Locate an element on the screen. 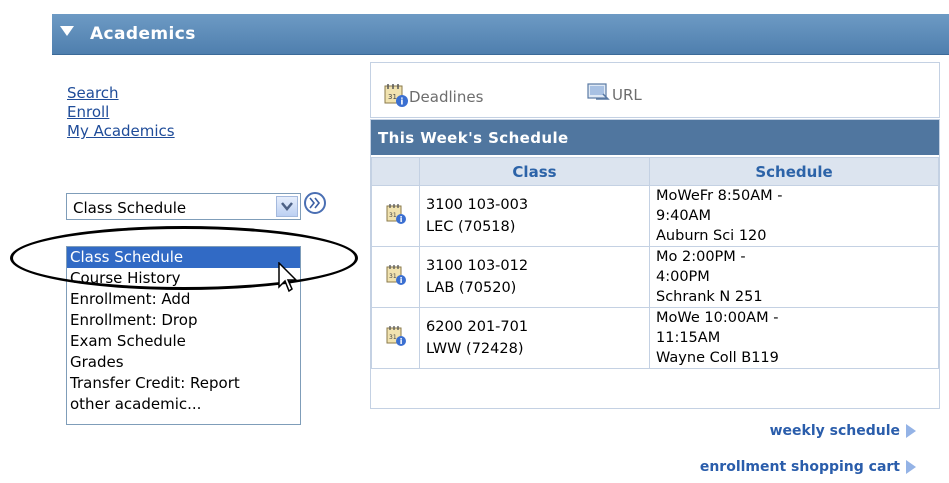  class-section: LWW (72428) is located at coordinates (475, 349).